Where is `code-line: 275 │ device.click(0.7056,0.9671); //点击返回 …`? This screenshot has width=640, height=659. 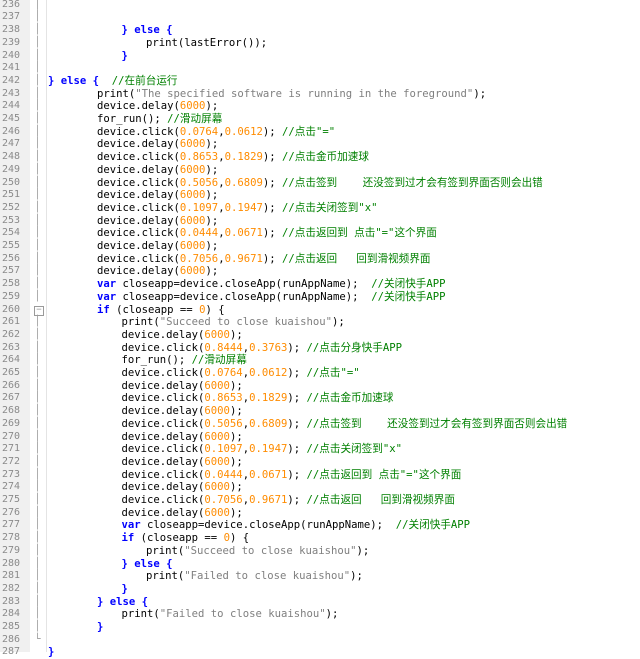 code-line: 275 │ device.click(0.7056,0.9671); //点击返回 … is located at coordinates (320, 500).